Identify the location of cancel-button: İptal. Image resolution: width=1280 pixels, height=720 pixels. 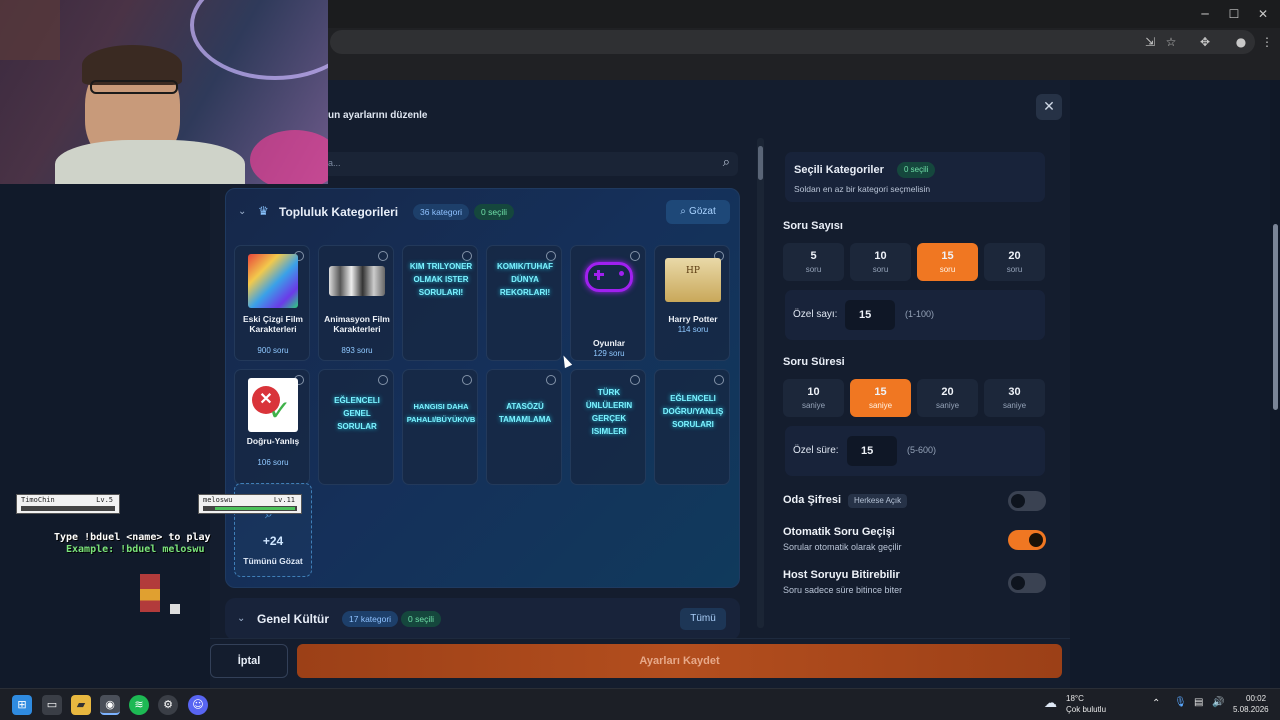
(249, 661).